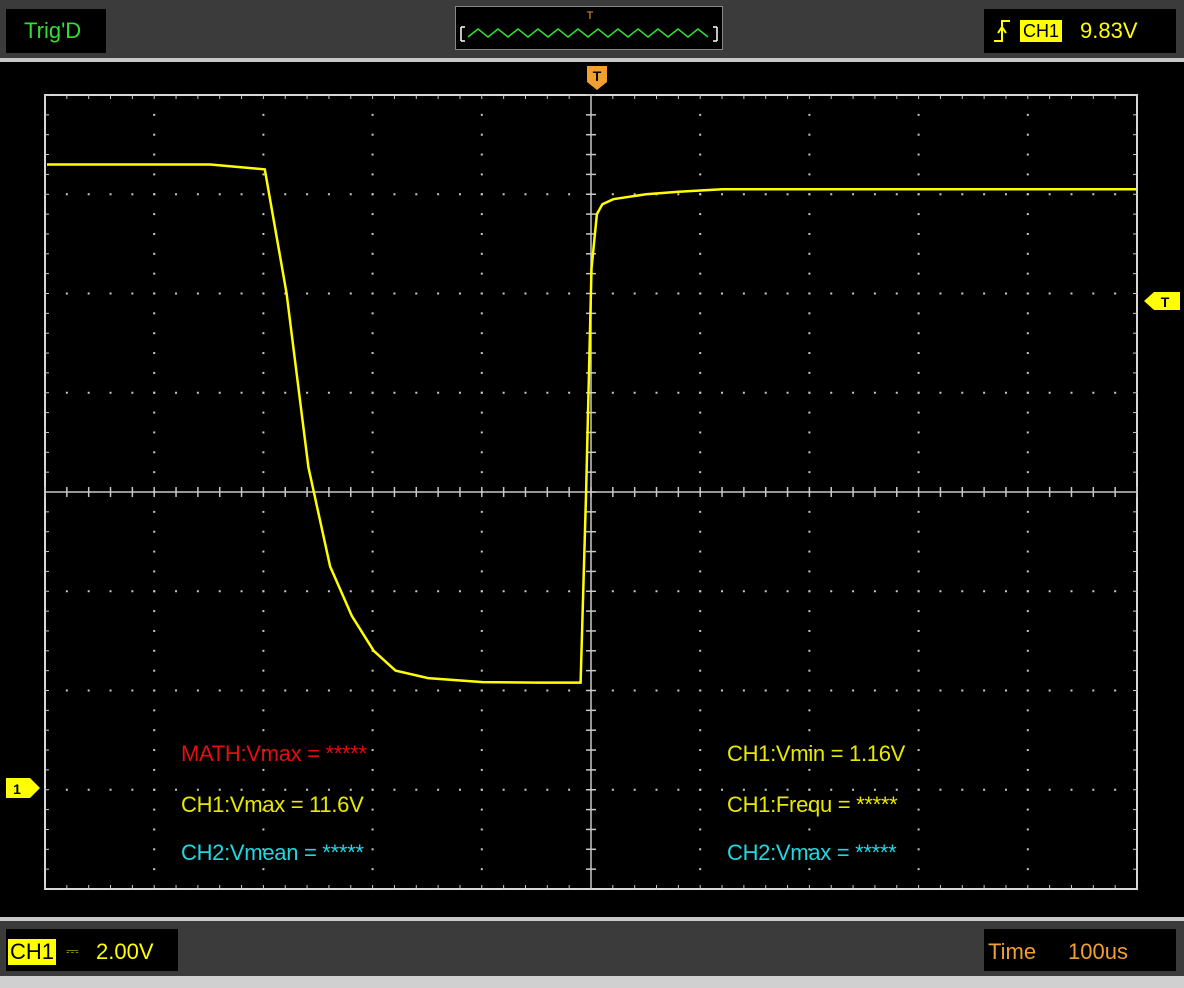 The height and width of the screenshot is (988, 1184). I want to click on ch1-scale-panel: CH1 ⎓ 2.00V, so click(92, 950).